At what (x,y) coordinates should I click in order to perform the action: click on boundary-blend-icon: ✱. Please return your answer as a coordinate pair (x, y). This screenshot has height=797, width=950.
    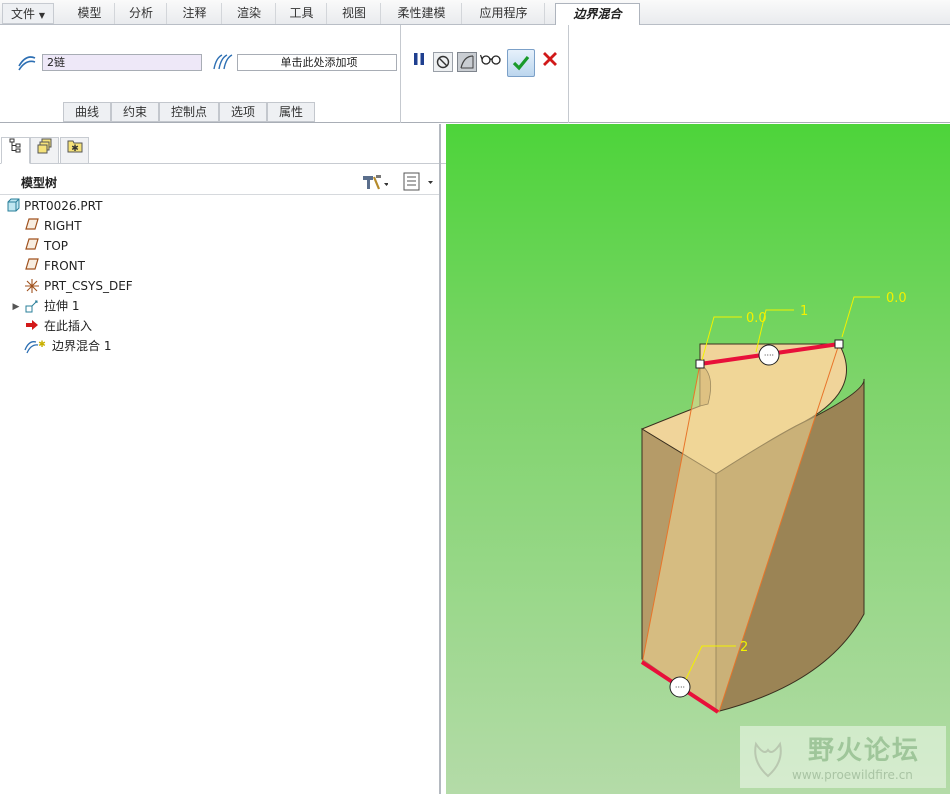
    Looking at the image, I should click on (35, 346).